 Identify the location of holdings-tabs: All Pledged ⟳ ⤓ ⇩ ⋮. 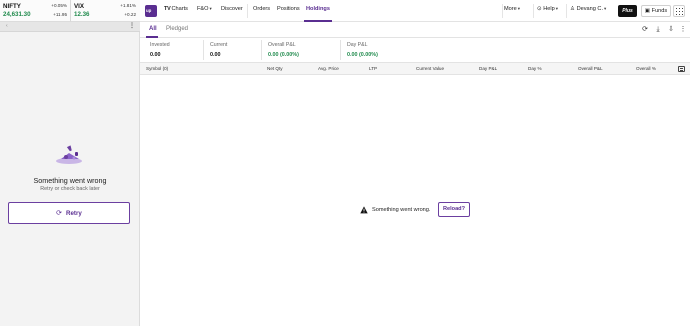
(415, 30).